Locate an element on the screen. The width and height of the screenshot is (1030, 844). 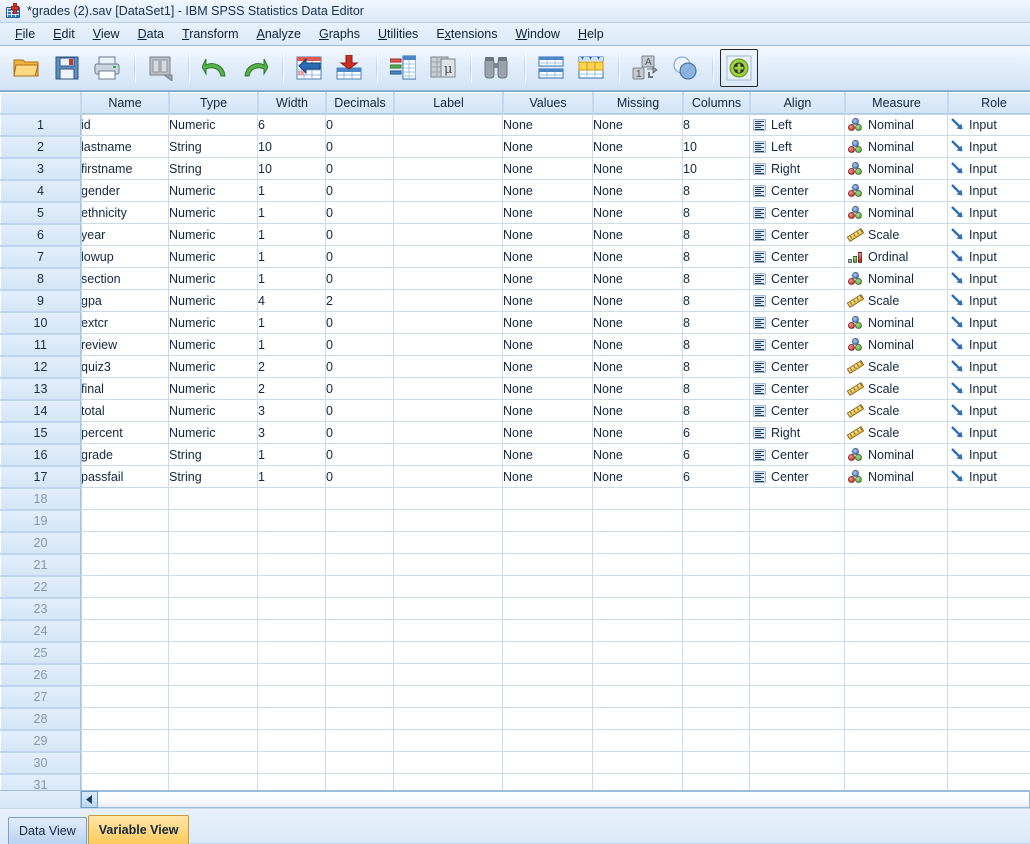
row-header: 3 is located at coordinates (41, 169).